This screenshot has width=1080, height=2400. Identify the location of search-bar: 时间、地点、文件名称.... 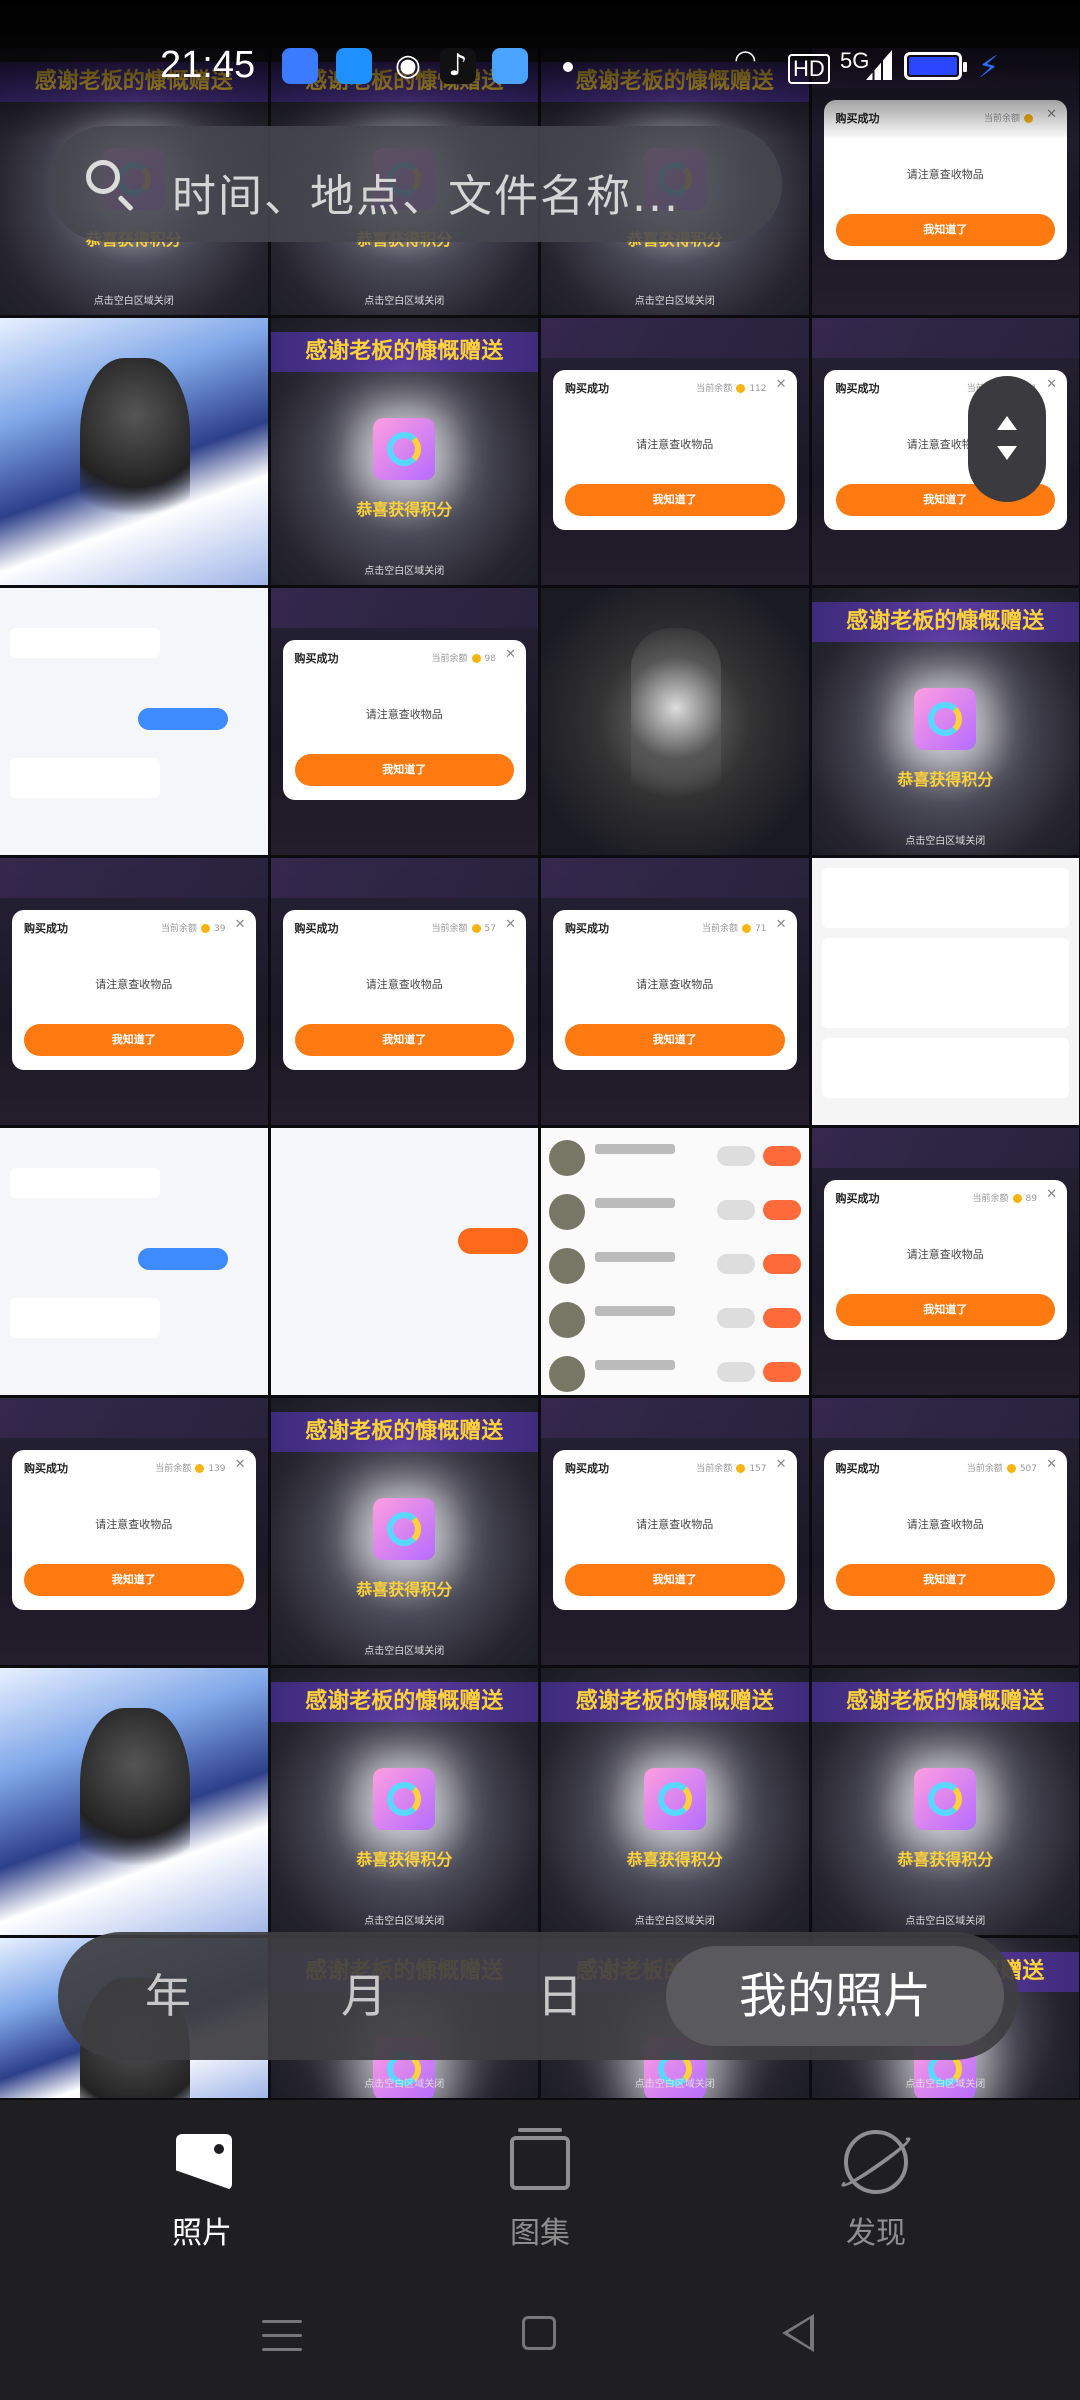
(415, 184).